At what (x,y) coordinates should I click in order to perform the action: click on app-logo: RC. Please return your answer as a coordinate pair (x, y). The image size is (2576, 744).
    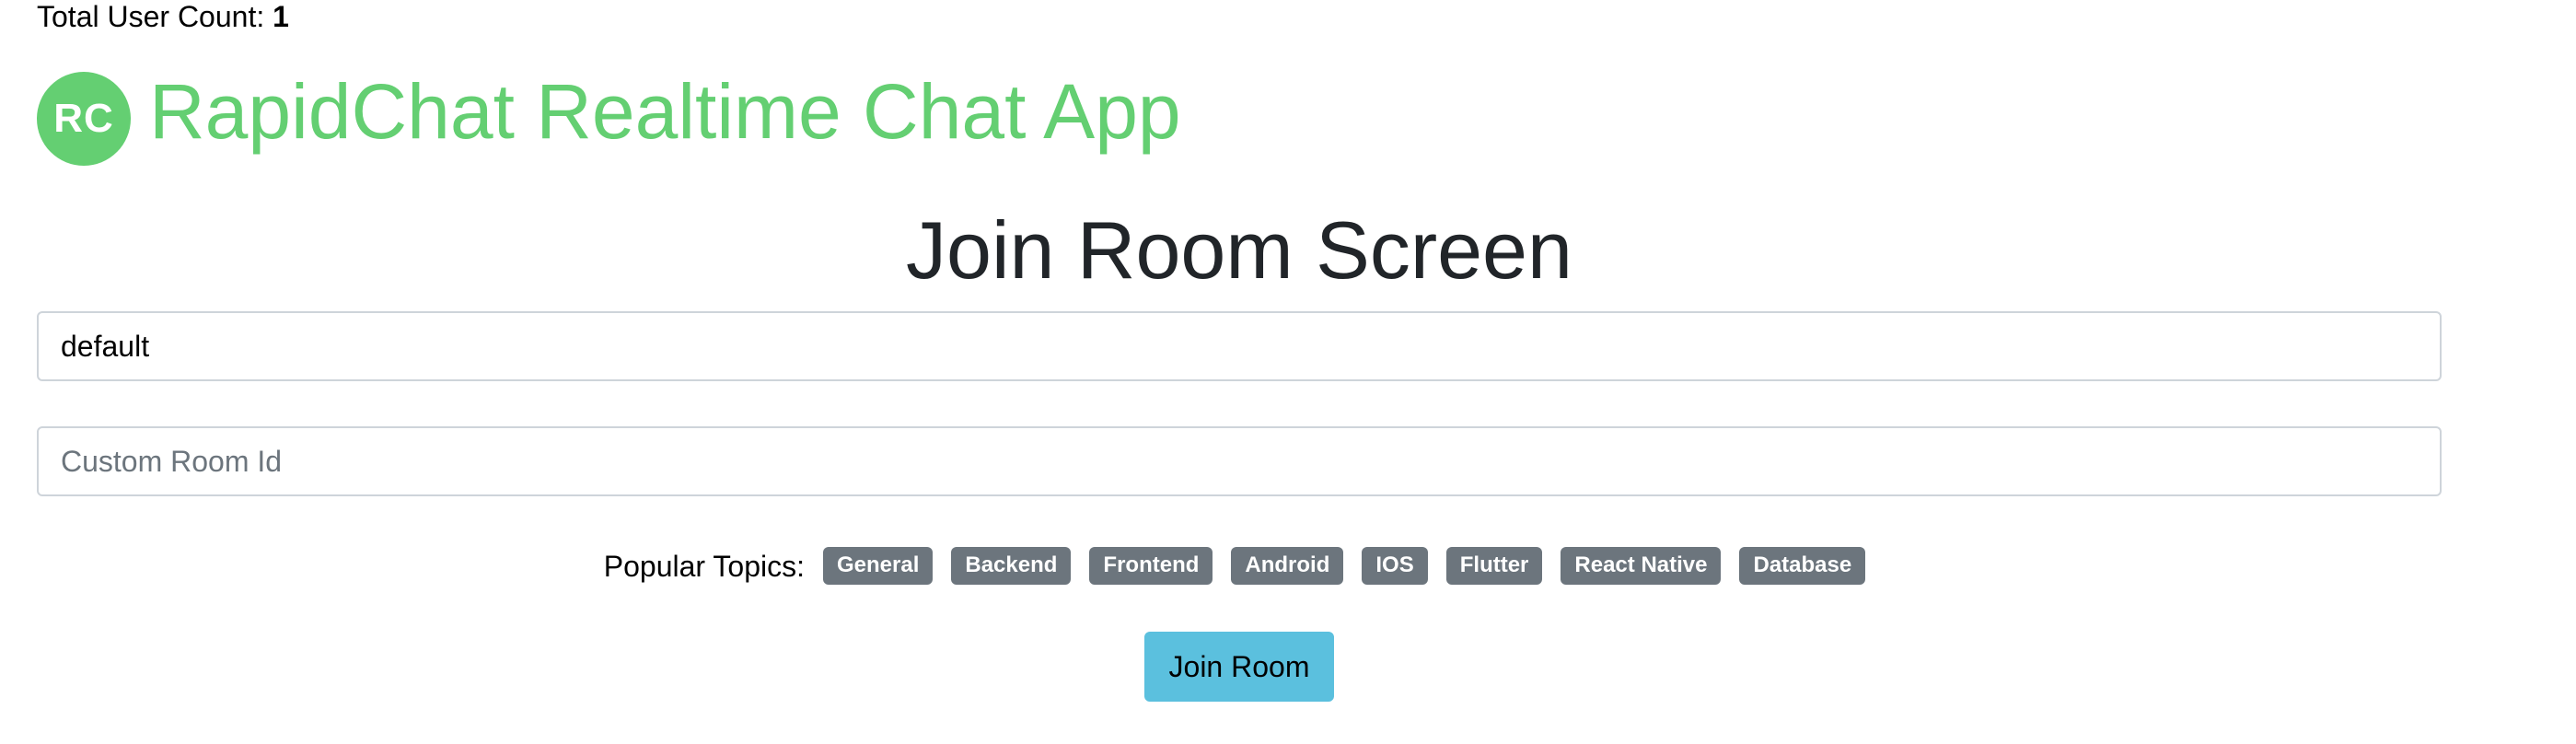
    Looking at the image, I should click on (84, 119).